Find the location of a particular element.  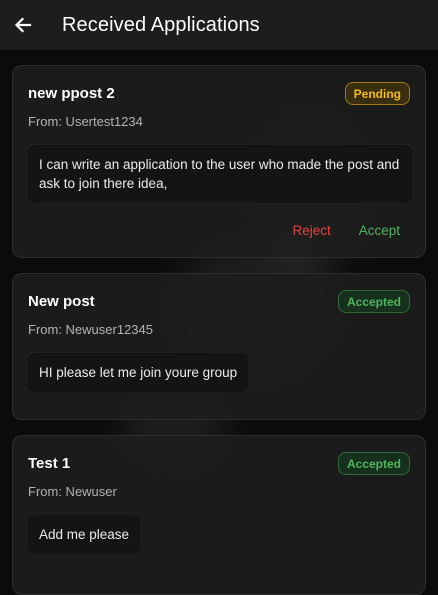

card-header: New post Accepted is located at coordinates (219, 302).